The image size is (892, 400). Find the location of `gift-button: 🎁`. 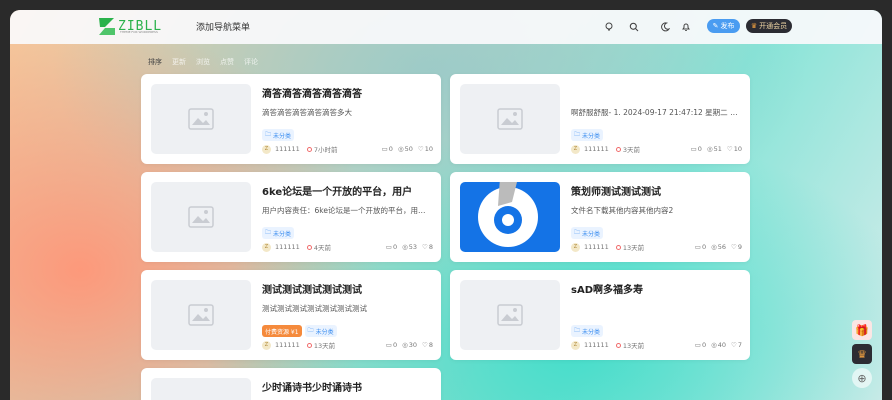

gift-button: 🎁 is located at coordinates (862, 330).